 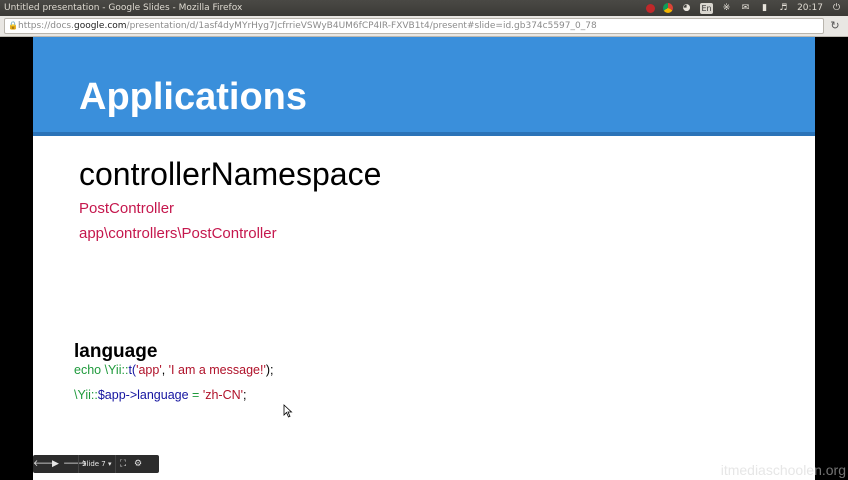 What do you see at coordinates (668, 8) in the screenshot?
I see `chrome-icon` at bounding box center [668, 8].